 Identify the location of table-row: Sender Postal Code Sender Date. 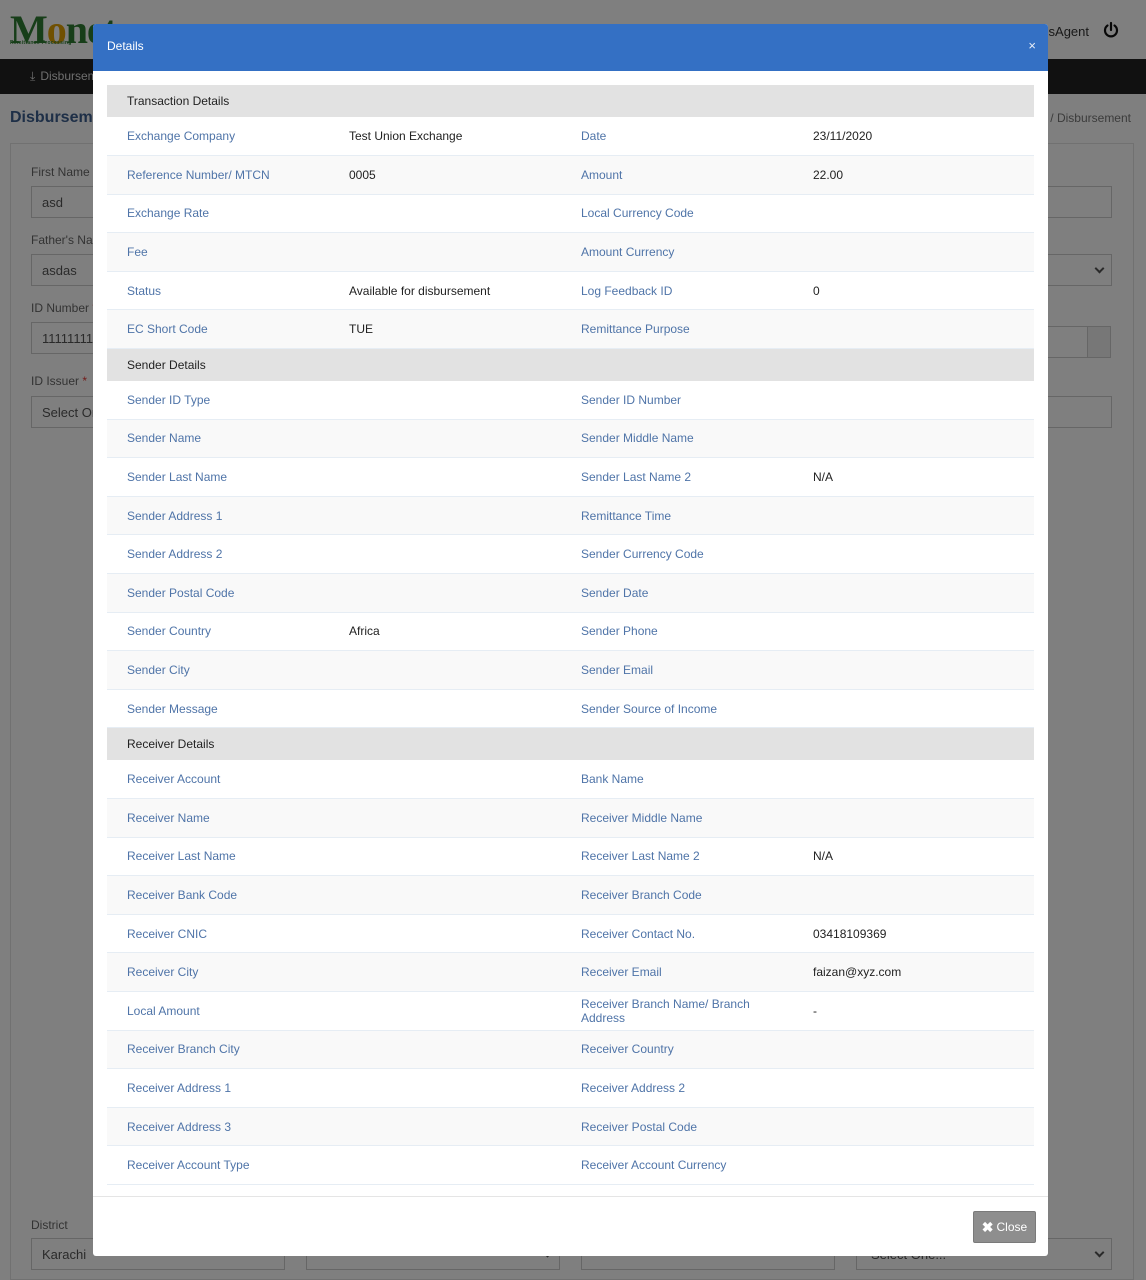
(571, 593).